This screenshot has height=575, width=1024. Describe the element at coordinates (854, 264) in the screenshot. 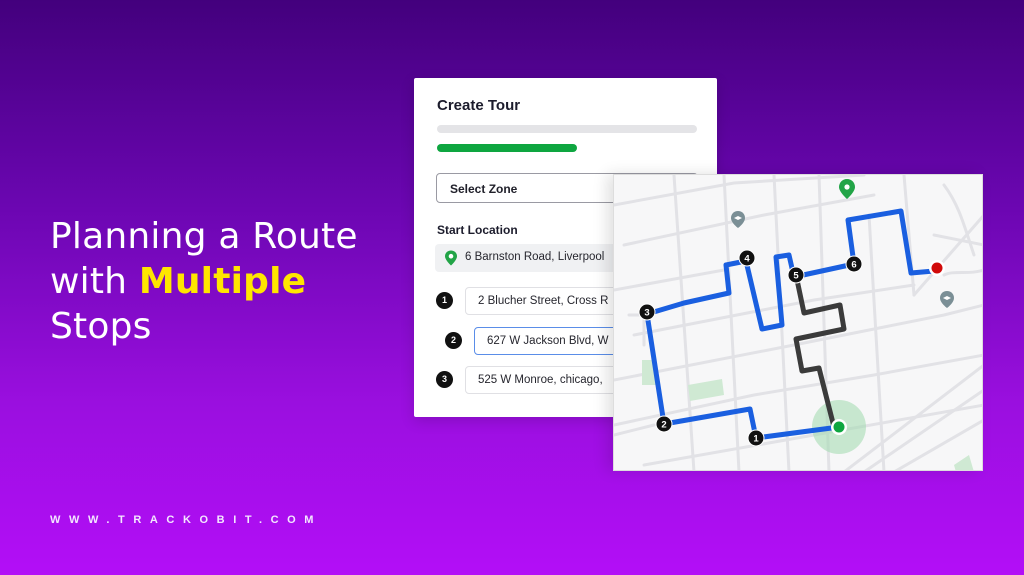

I see `route-stop-marker: 6` at that location.